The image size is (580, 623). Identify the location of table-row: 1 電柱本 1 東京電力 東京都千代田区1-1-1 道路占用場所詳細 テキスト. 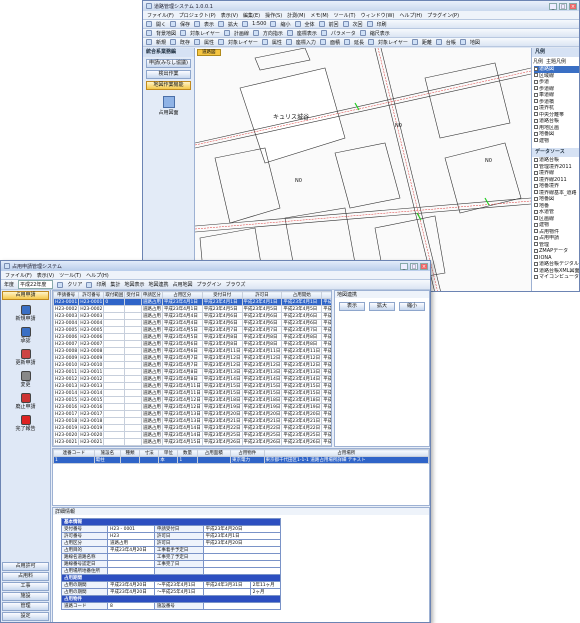
(241, 460).